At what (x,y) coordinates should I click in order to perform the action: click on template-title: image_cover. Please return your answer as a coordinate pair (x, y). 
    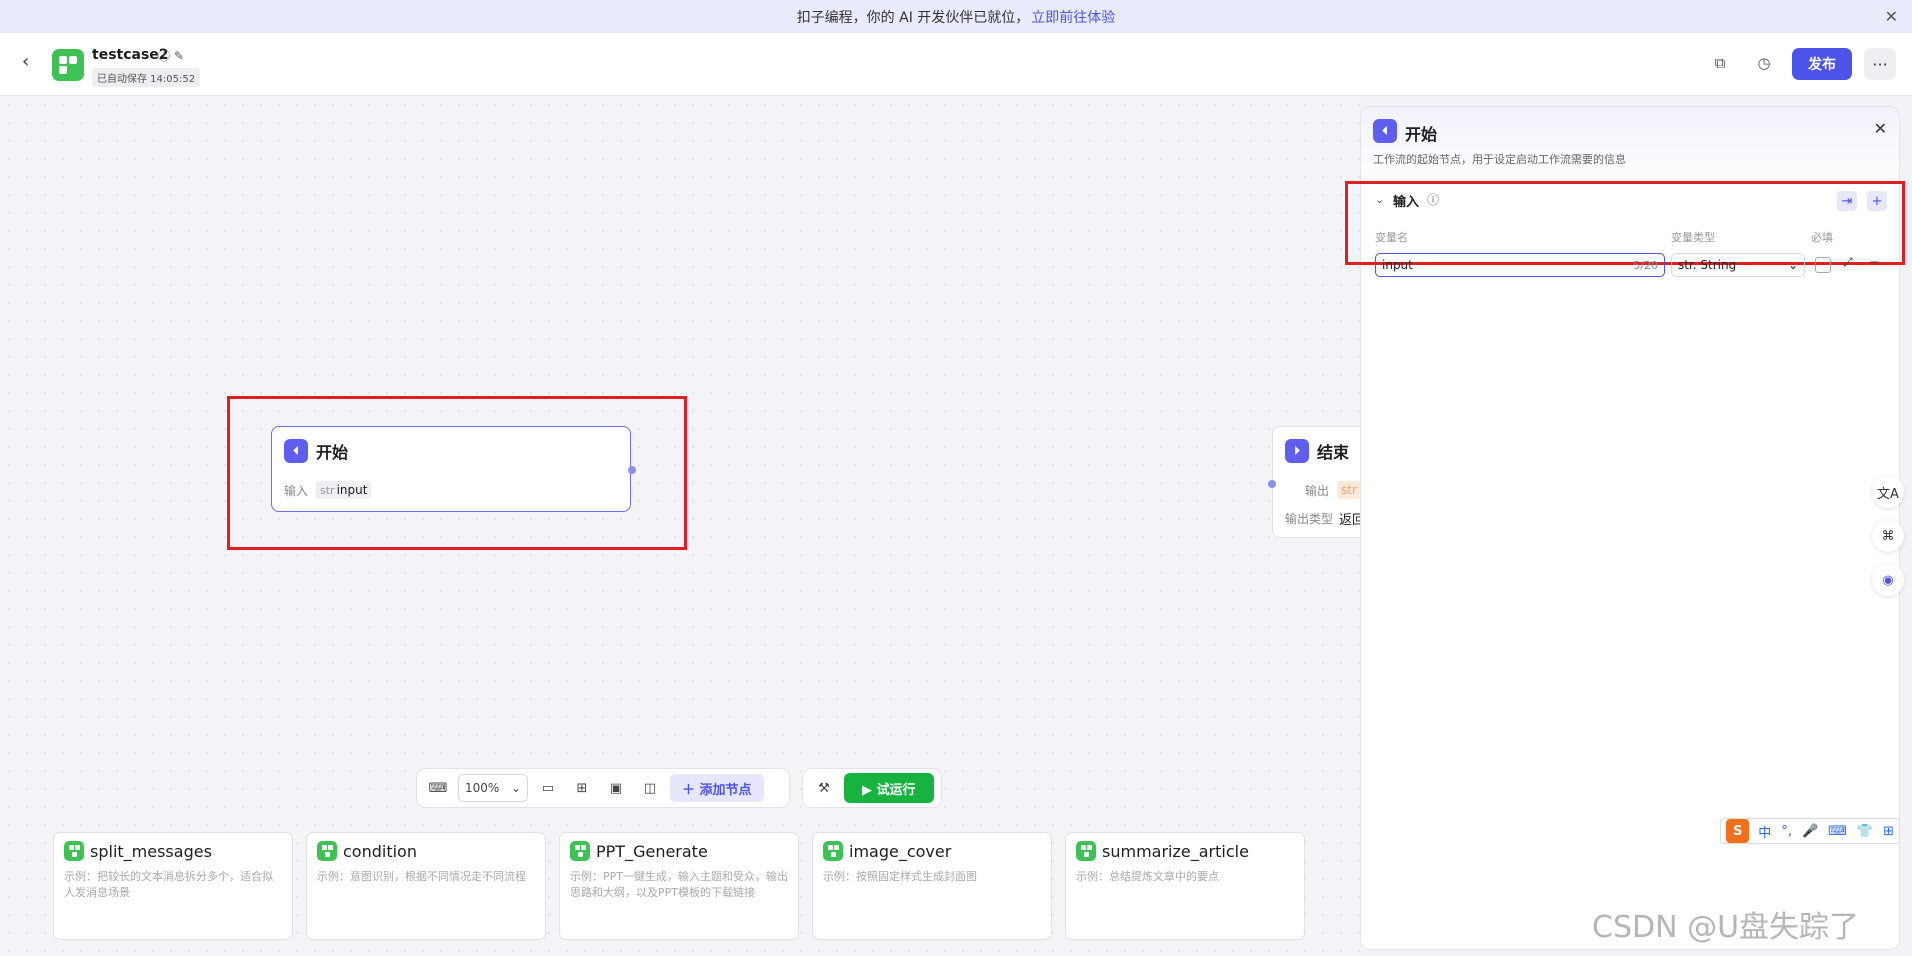
    Looking at the image, I should click on (900, 851).